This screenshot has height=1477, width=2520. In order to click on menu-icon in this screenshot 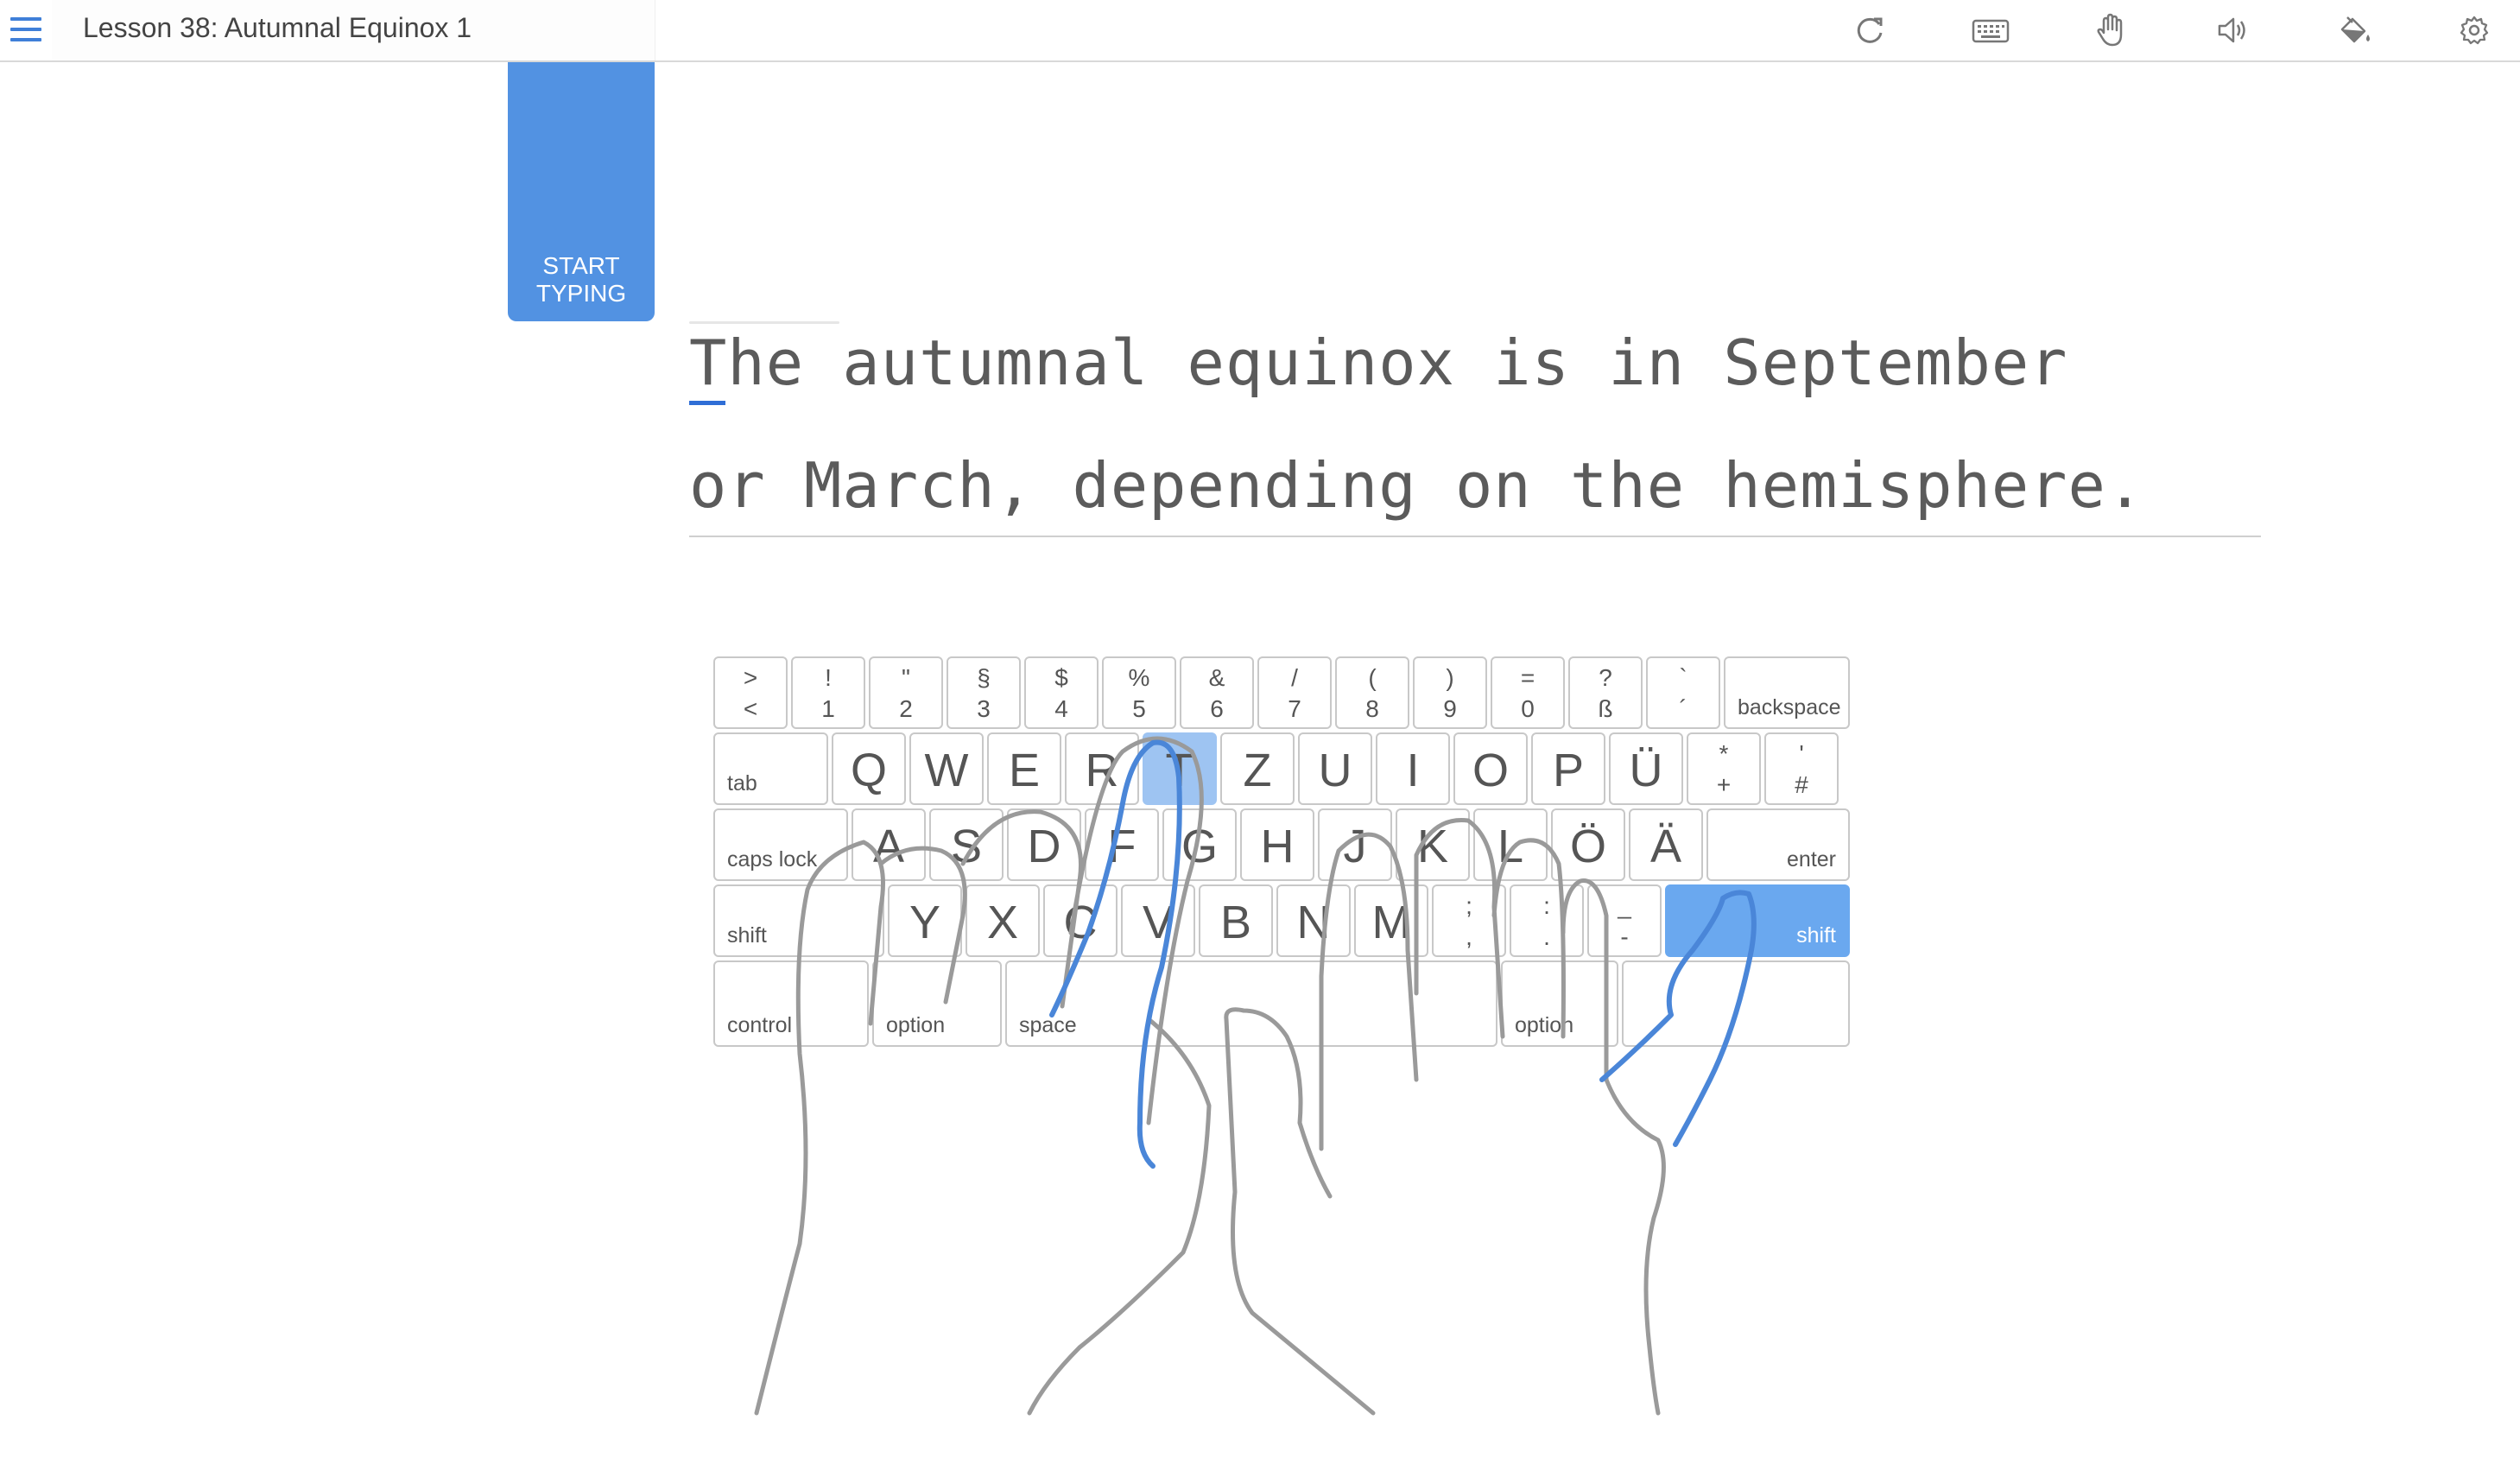, I will do `click(26, 29)`.